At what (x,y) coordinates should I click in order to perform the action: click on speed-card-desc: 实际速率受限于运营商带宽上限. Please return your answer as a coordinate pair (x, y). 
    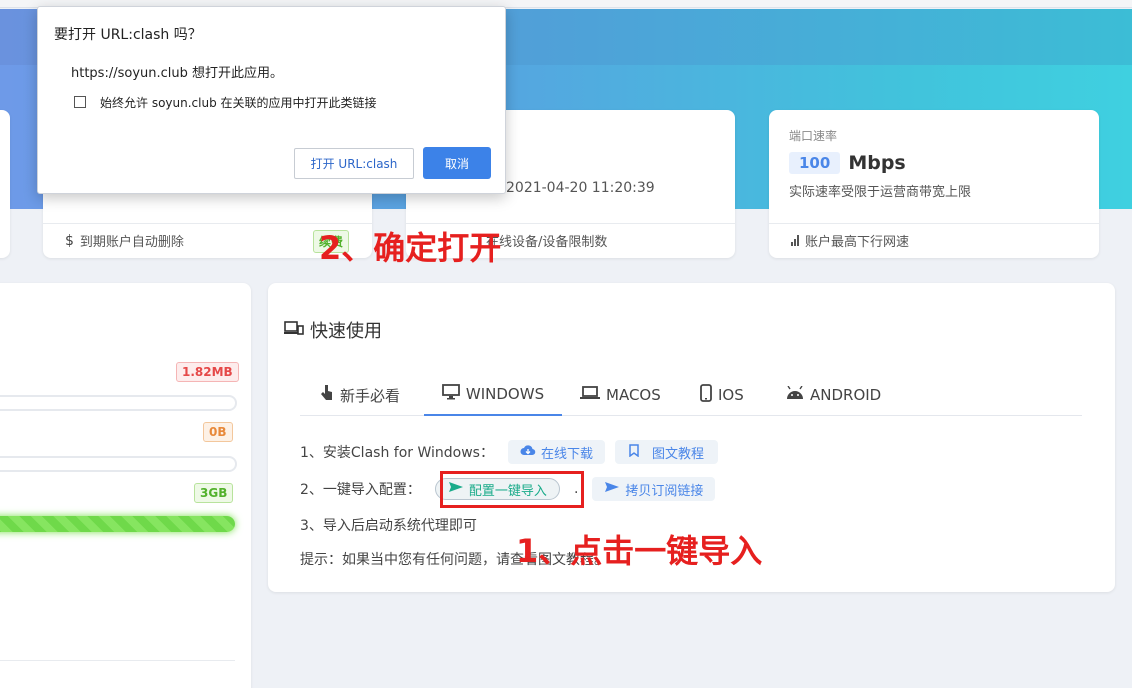
    Looking at the image, I should click on (880, 192).